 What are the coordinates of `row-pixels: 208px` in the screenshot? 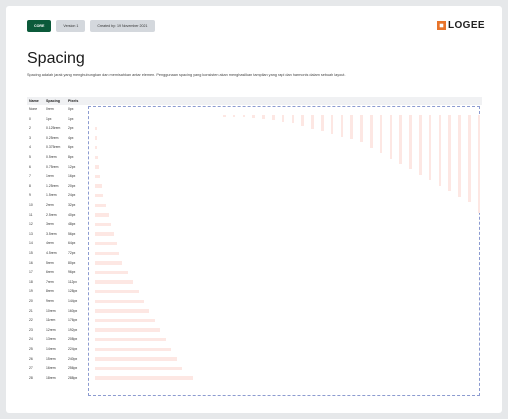 It's located at (73, 339).